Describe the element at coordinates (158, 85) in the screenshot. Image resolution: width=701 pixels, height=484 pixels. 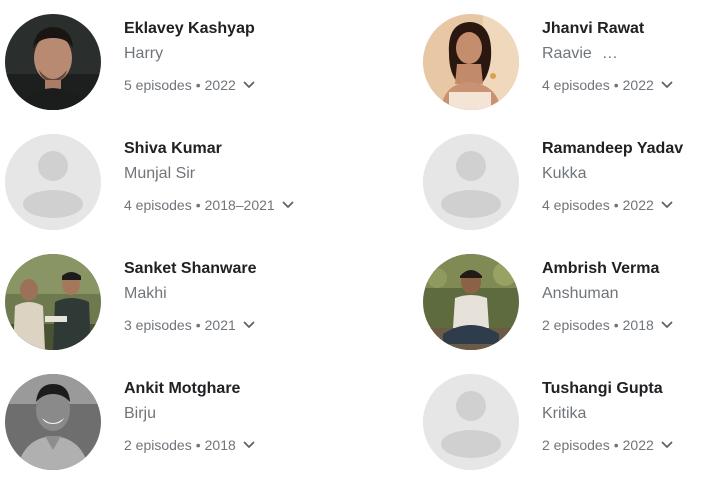
I see `episode-count: 5 episodes` at that location.